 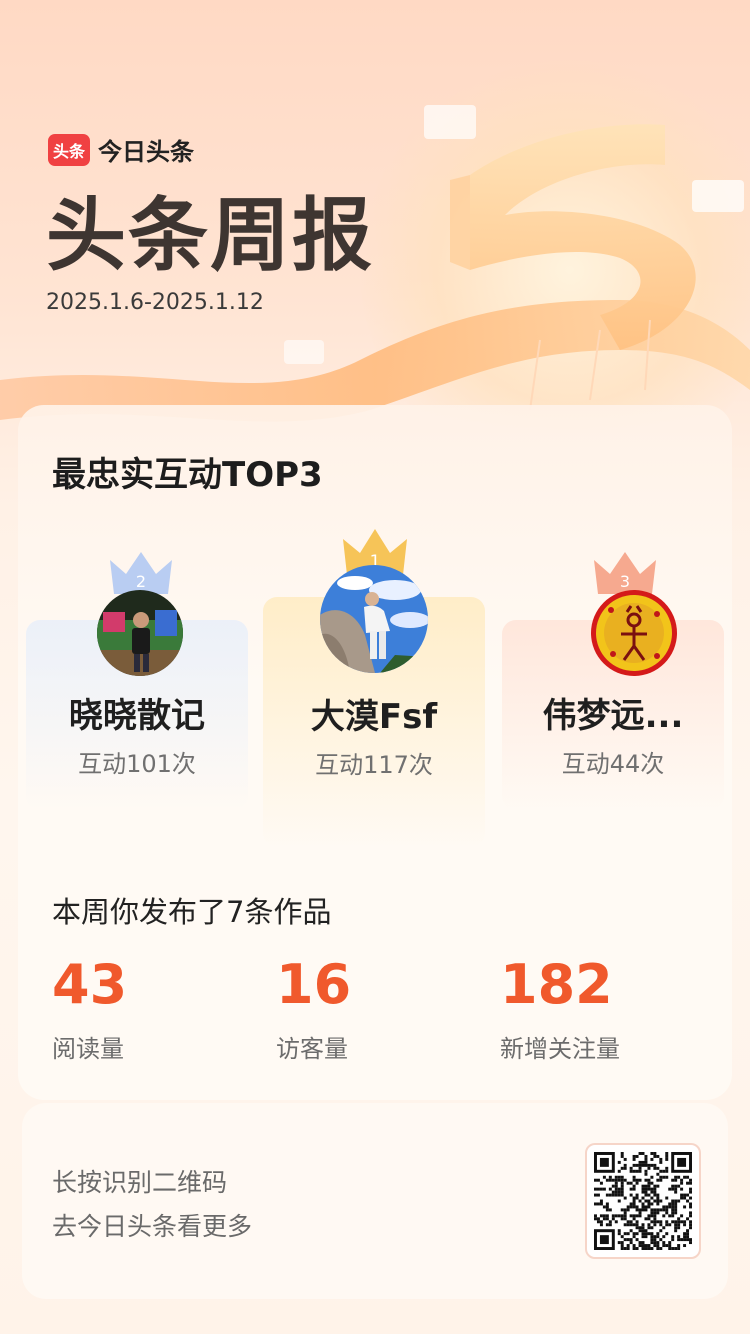 What do you see at coordinates (560, 1008) in the screenshot?
I see `stat-new-followers: 182 新增关注量` at bounding box center [560, 1008].